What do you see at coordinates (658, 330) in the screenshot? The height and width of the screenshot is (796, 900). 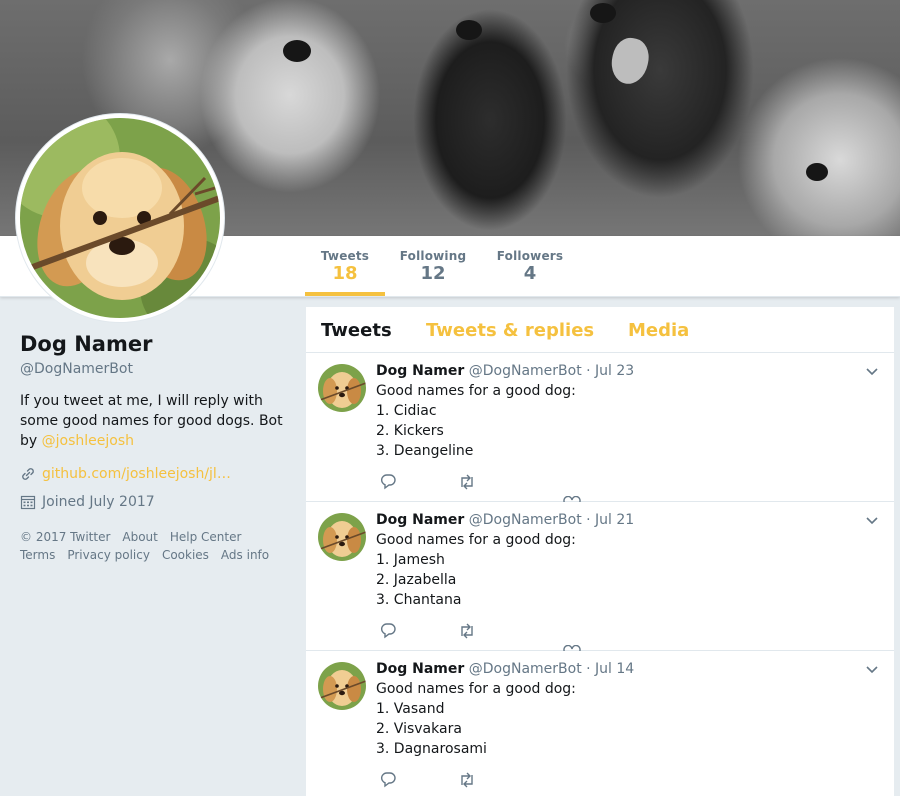 I see `tab-media: Media` at bounding box center [658, 330].